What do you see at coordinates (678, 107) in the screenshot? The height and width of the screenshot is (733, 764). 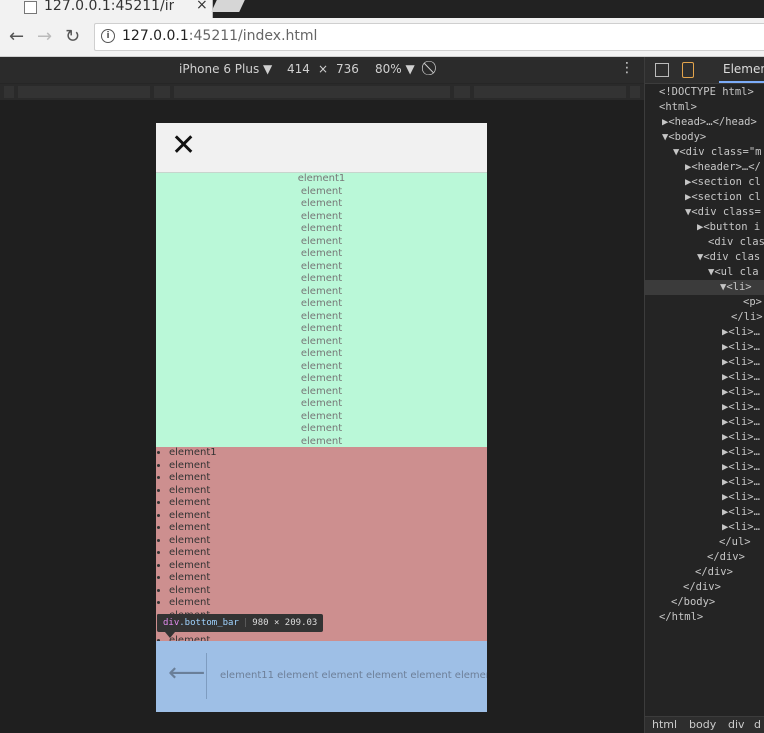 I see `dom-node: <html>` at bounding box center [678, 107].